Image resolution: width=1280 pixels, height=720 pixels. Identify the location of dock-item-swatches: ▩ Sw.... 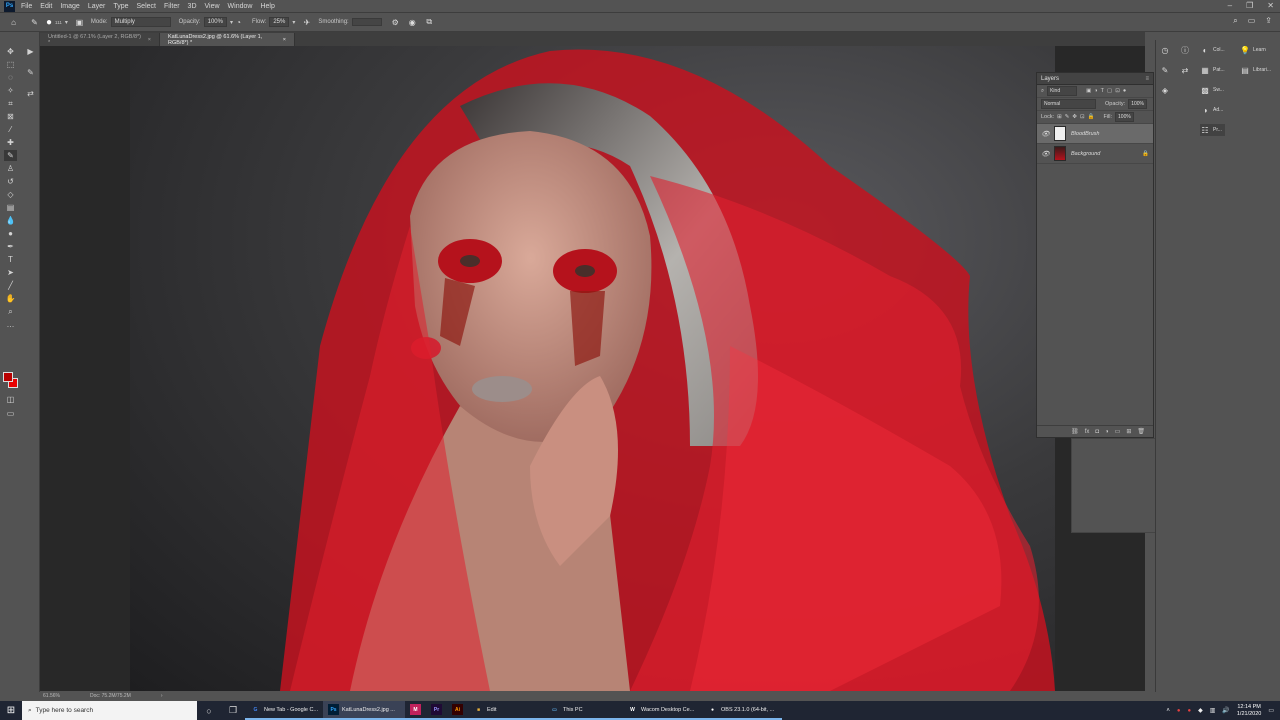
(1212, 90).